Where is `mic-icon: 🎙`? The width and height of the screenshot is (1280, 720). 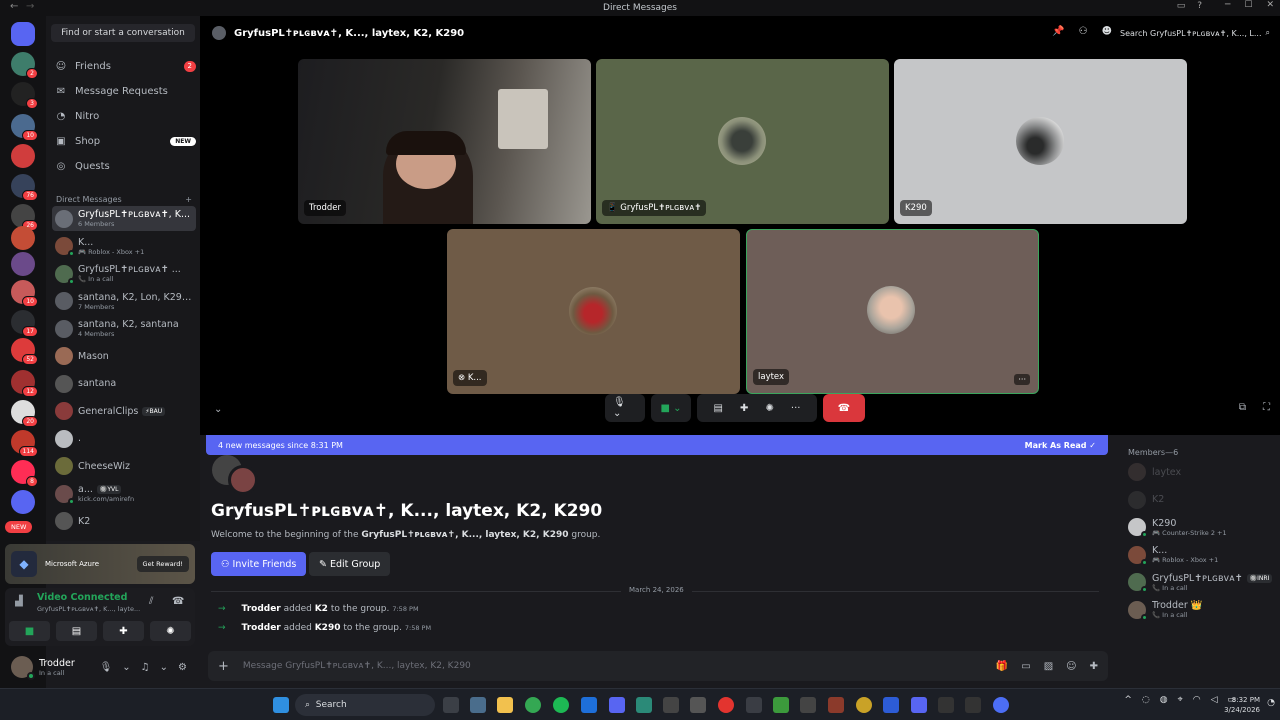 mic-icon: 🎙 is located at coordinates (106, 667).